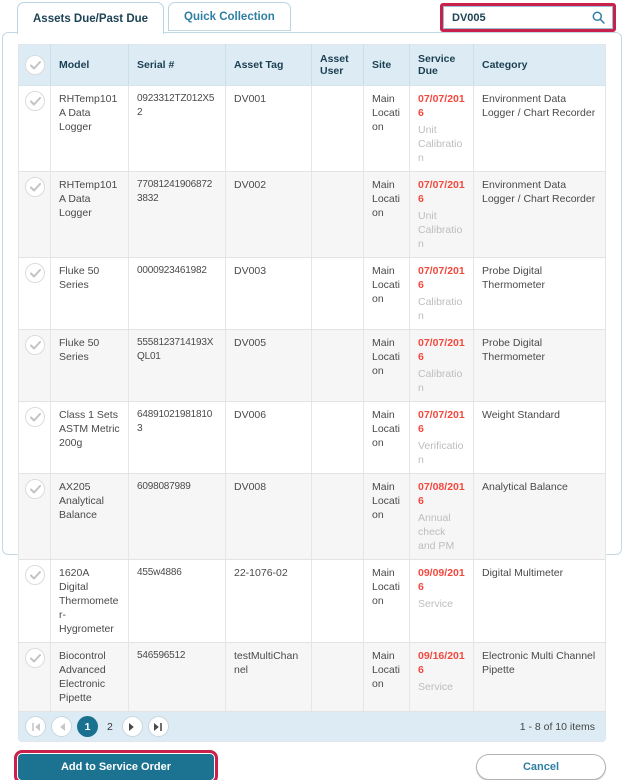 The height and width of the screenshot is (780, 624). What do you see at coordinates (268, 516) in the screenshot?
I see `cell-asset-tag: DV008` at bounding box center [268, 516].